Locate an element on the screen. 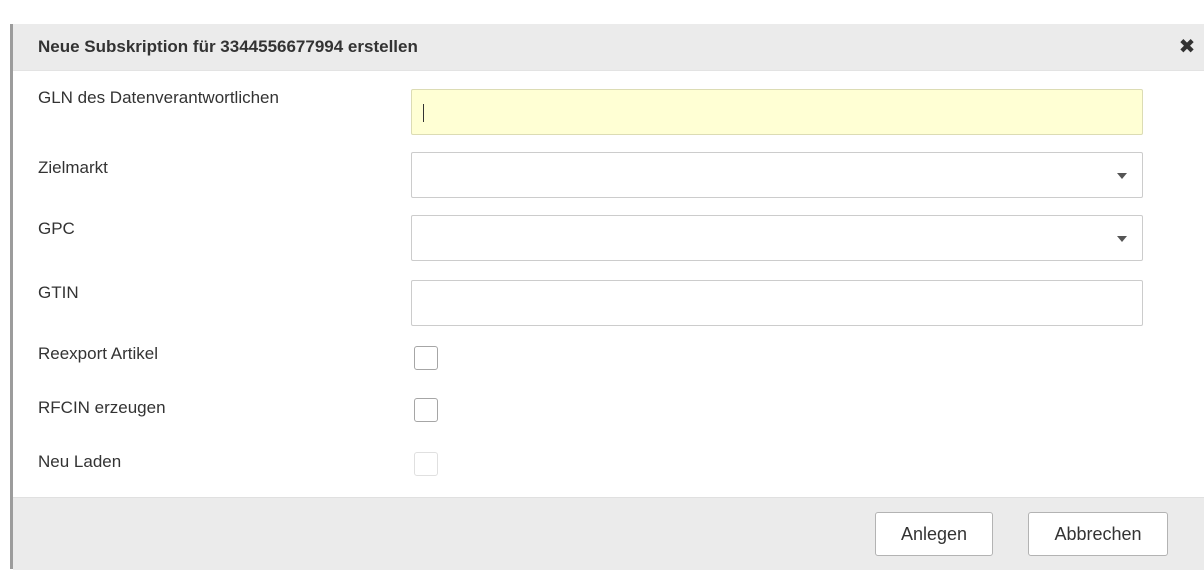 The width and height of the screenshot is (1204, 570). neu-laden-label: Neu Laden is located at coordinates (80, 461).